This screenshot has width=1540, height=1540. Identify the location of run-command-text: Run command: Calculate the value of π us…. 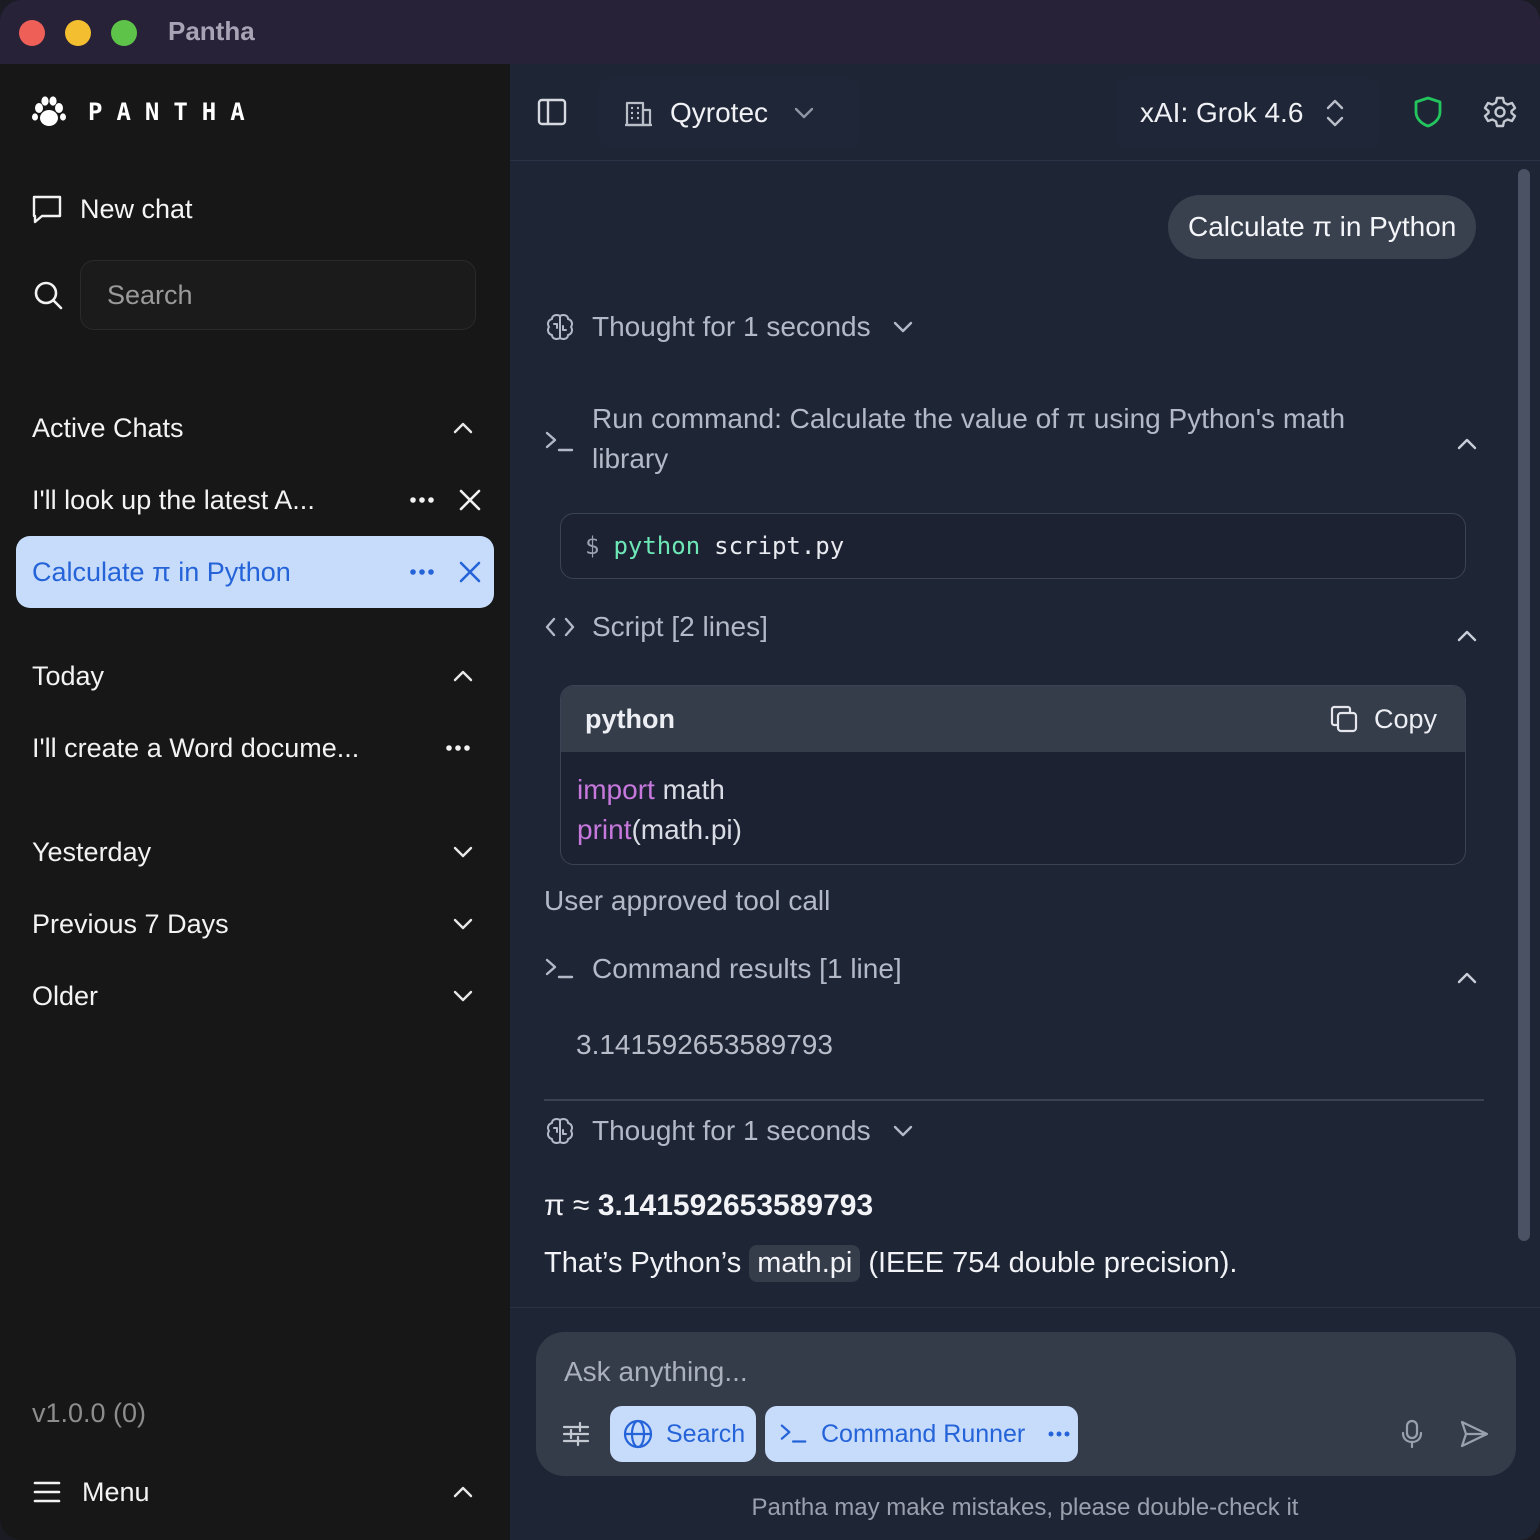
(968, 439).